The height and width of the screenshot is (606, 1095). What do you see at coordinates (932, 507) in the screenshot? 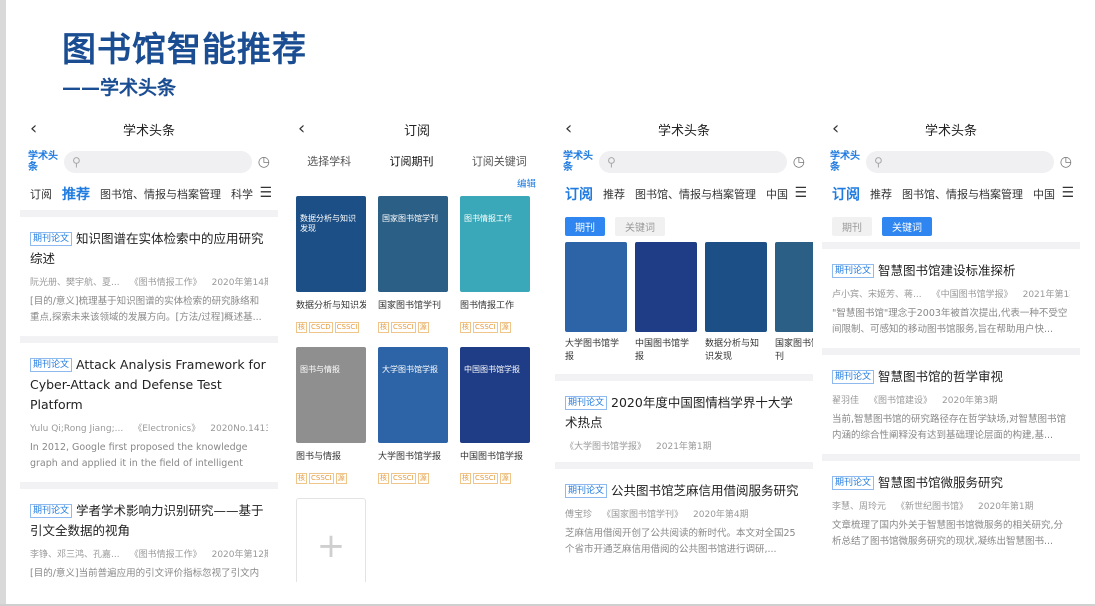
I see `article-journal: 《新世纪图书馆》` at bounding box center [932, 507].